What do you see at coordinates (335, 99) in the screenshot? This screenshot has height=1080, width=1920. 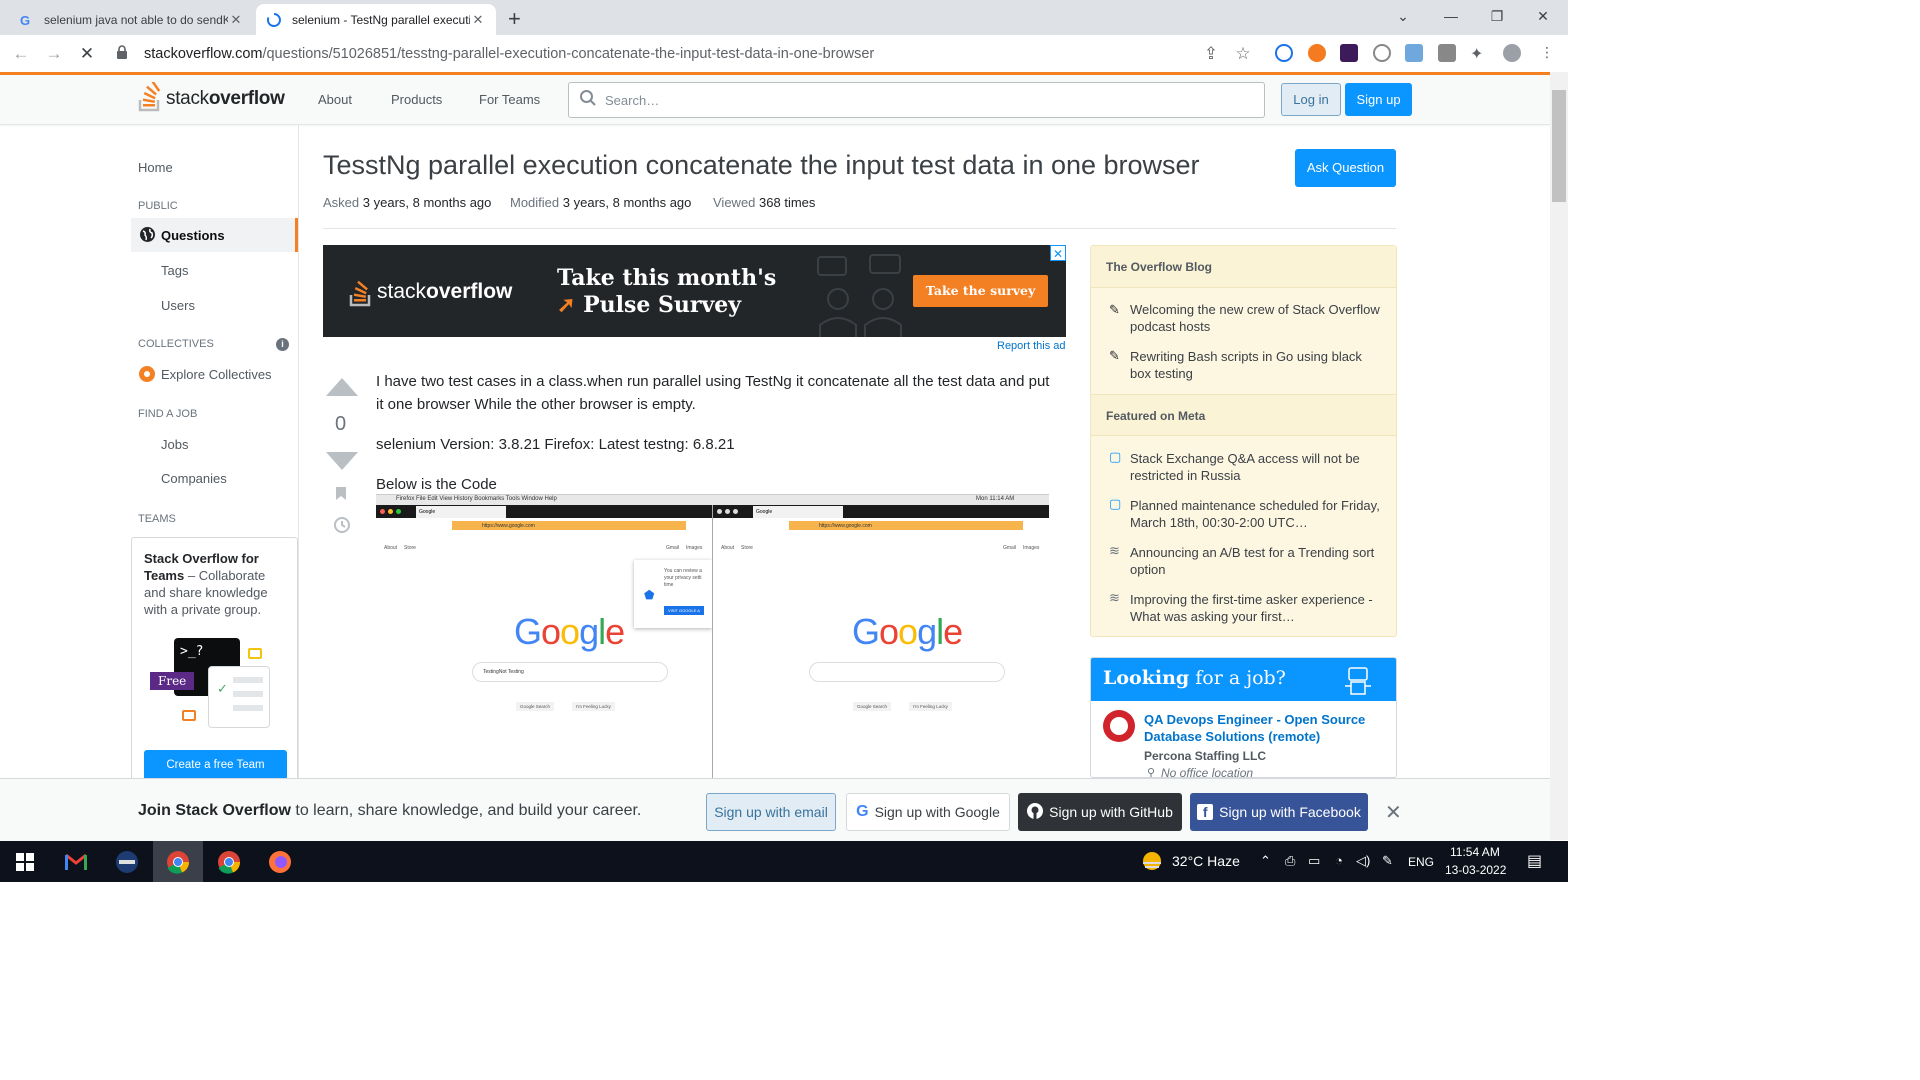 I see `nav-about: About` at bounding box center [335, 99].